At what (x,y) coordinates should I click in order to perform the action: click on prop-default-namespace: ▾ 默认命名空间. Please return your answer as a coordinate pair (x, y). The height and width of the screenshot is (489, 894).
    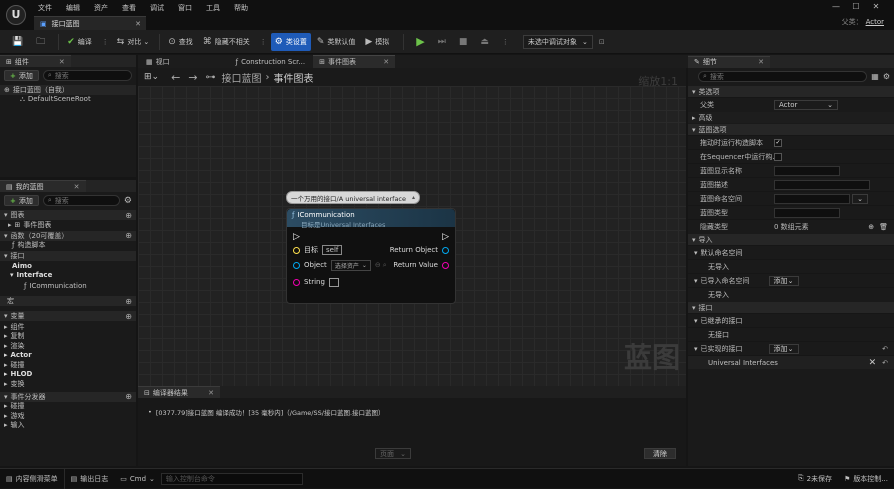
    Looking at the image, I should click on (791, 252).